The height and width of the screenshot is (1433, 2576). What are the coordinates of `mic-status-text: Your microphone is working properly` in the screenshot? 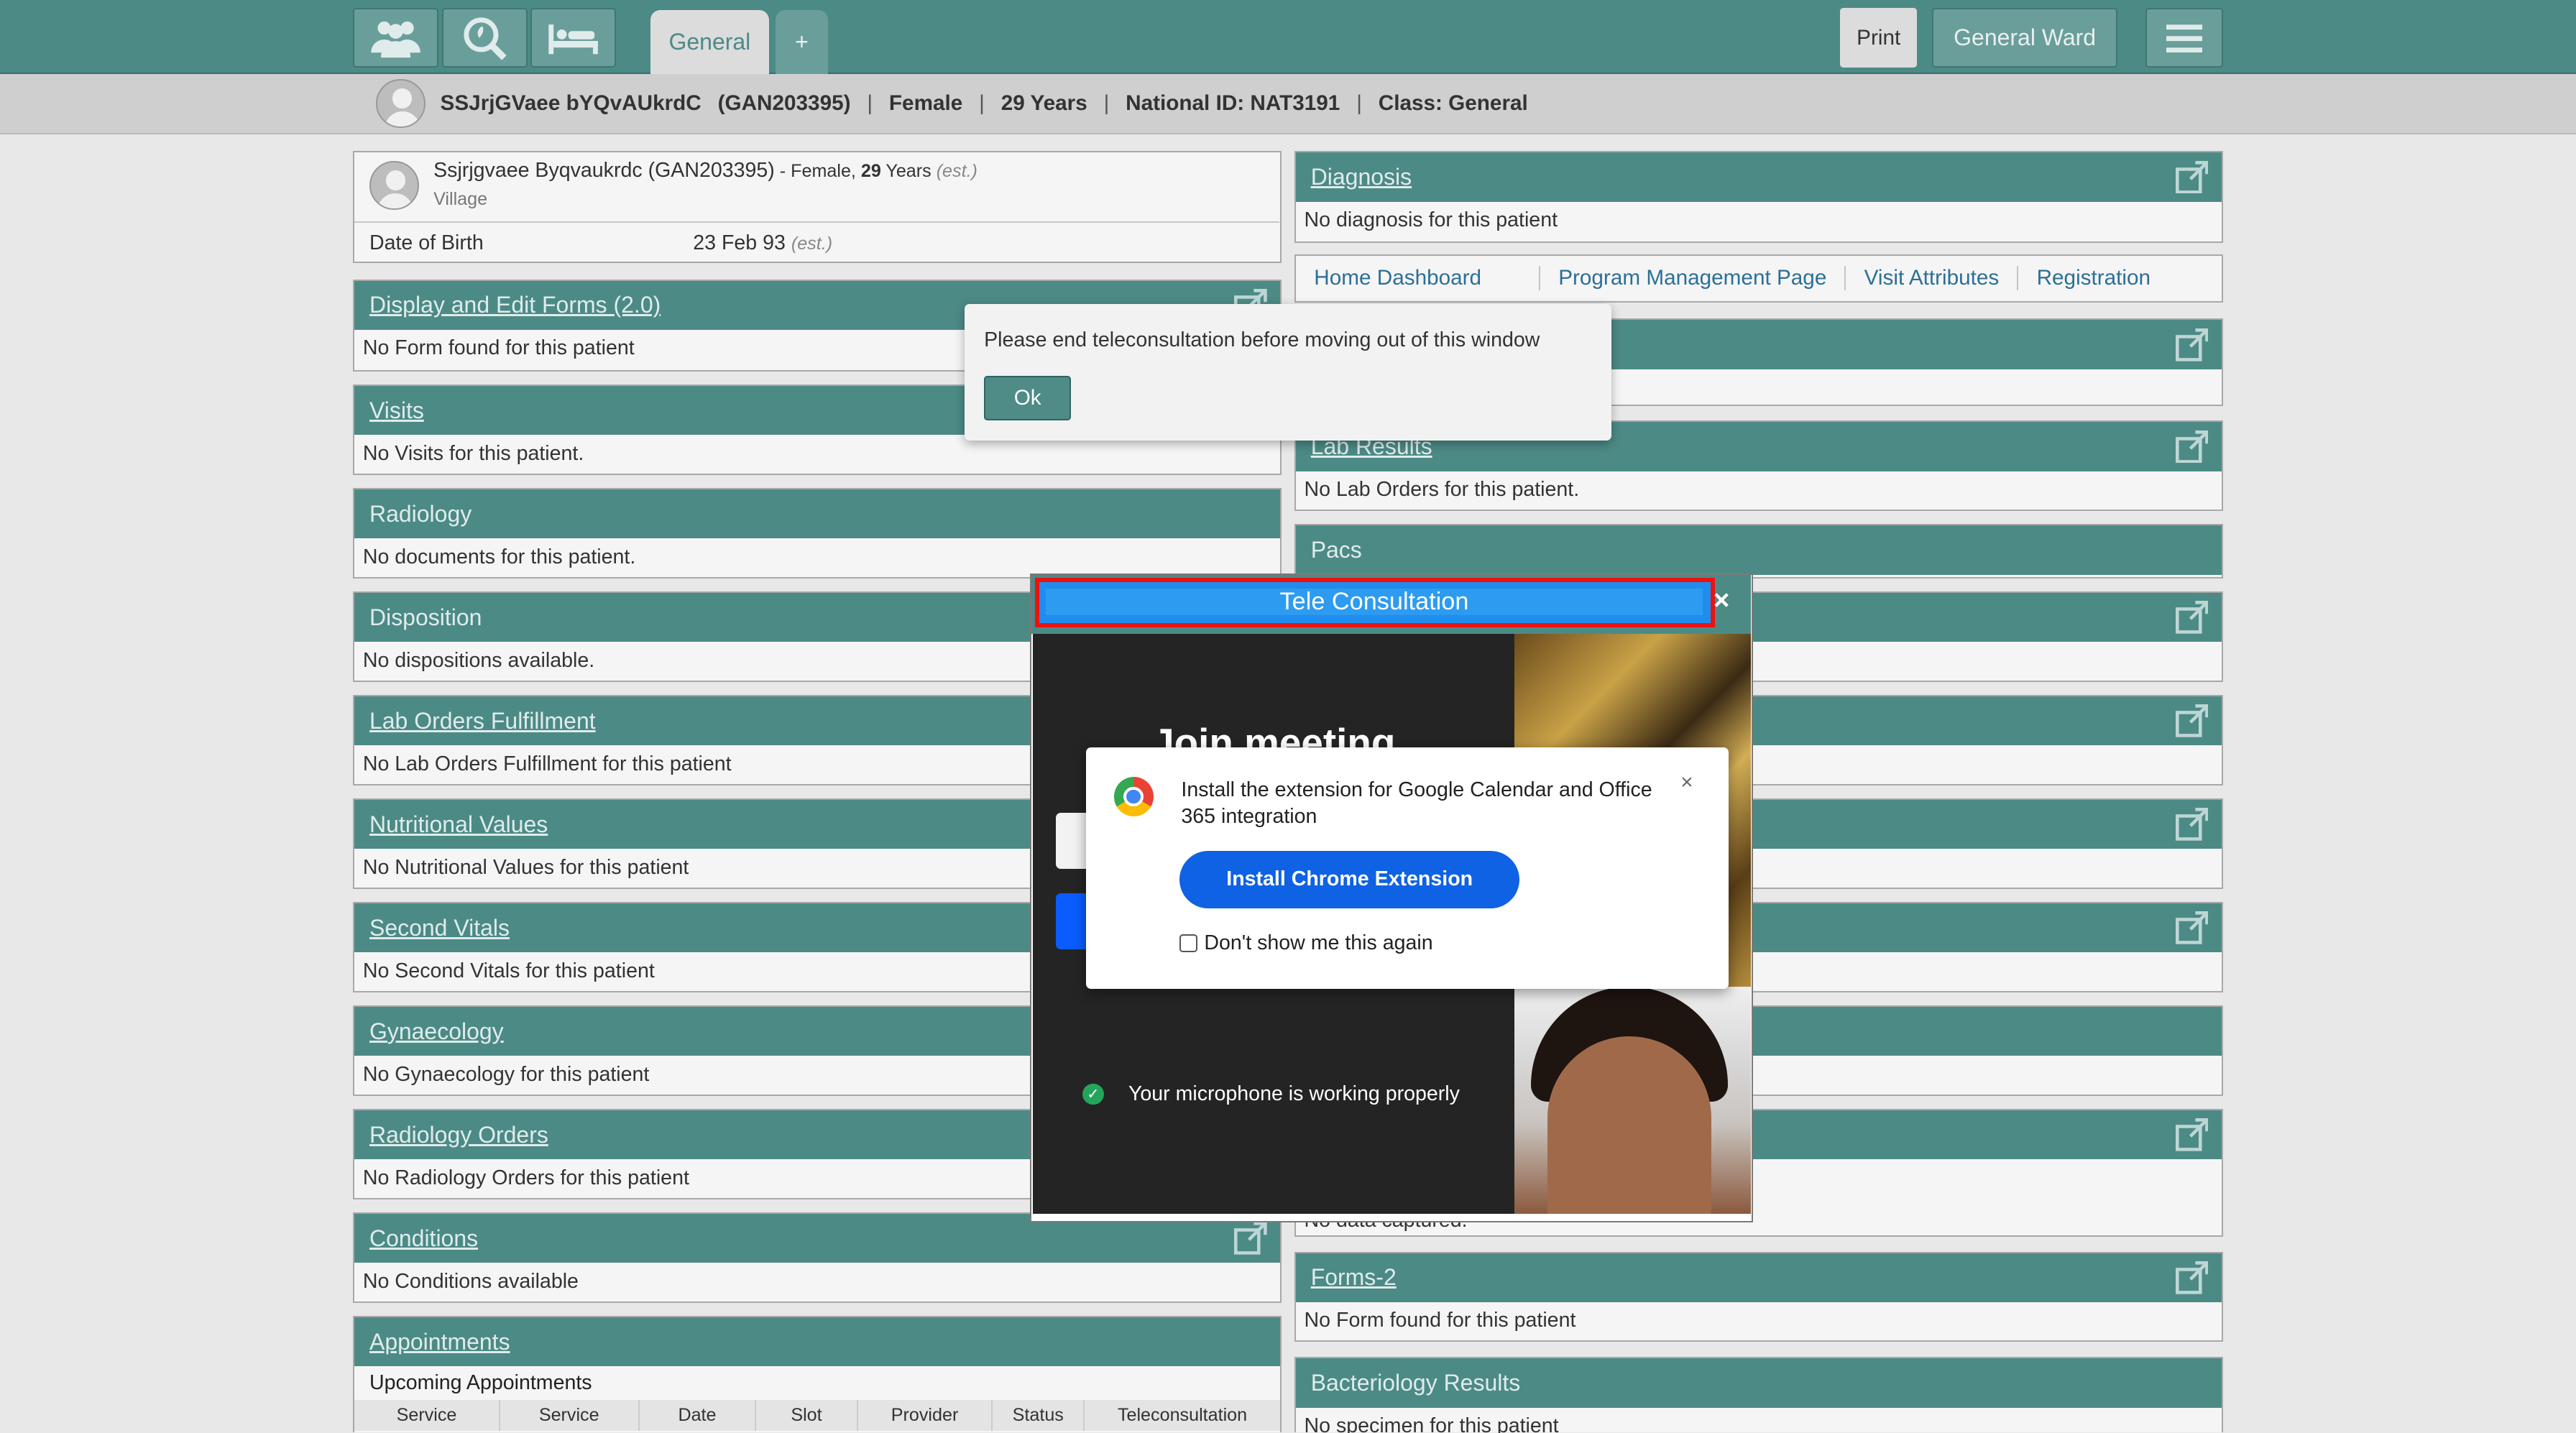 It's located at (1294, 1093).